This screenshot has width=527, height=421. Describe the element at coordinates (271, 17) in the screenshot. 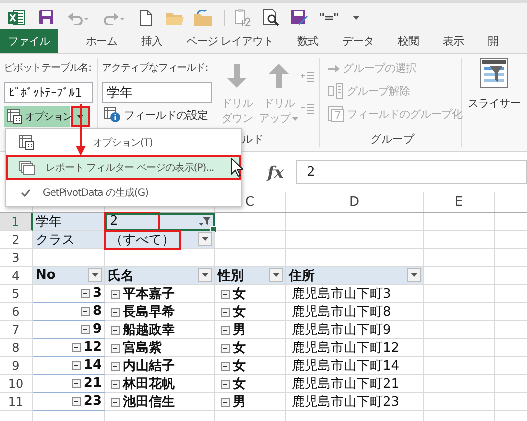

I see `print-preview-icon` at that location.